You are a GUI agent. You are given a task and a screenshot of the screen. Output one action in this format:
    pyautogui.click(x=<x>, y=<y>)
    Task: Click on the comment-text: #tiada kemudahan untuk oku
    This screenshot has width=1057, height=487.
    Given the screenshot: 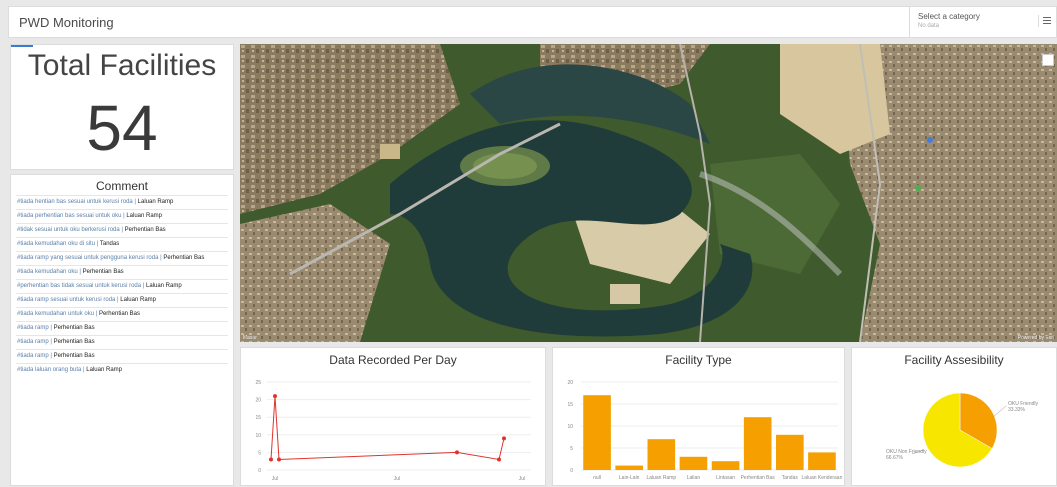 What is the action you would take?
    pyautogui.click(x=56, y=314)
    